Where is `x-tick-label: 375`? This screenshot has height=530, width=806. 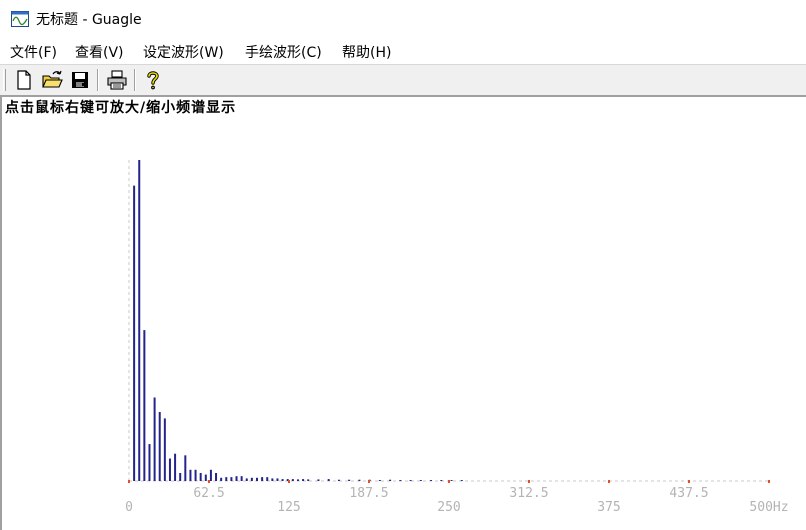
x-tick-label: 375 is located at coordinates (608, 507).